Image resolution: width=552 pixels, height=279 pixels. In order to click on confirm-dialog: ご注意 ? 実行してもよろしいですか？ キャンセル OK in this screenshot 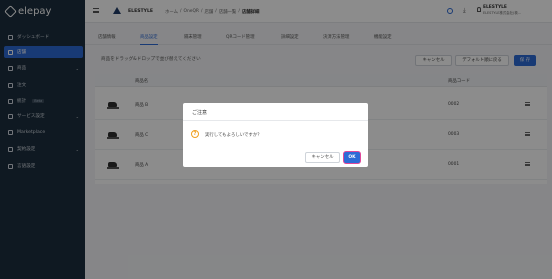, I will do `click(275, 135)`.